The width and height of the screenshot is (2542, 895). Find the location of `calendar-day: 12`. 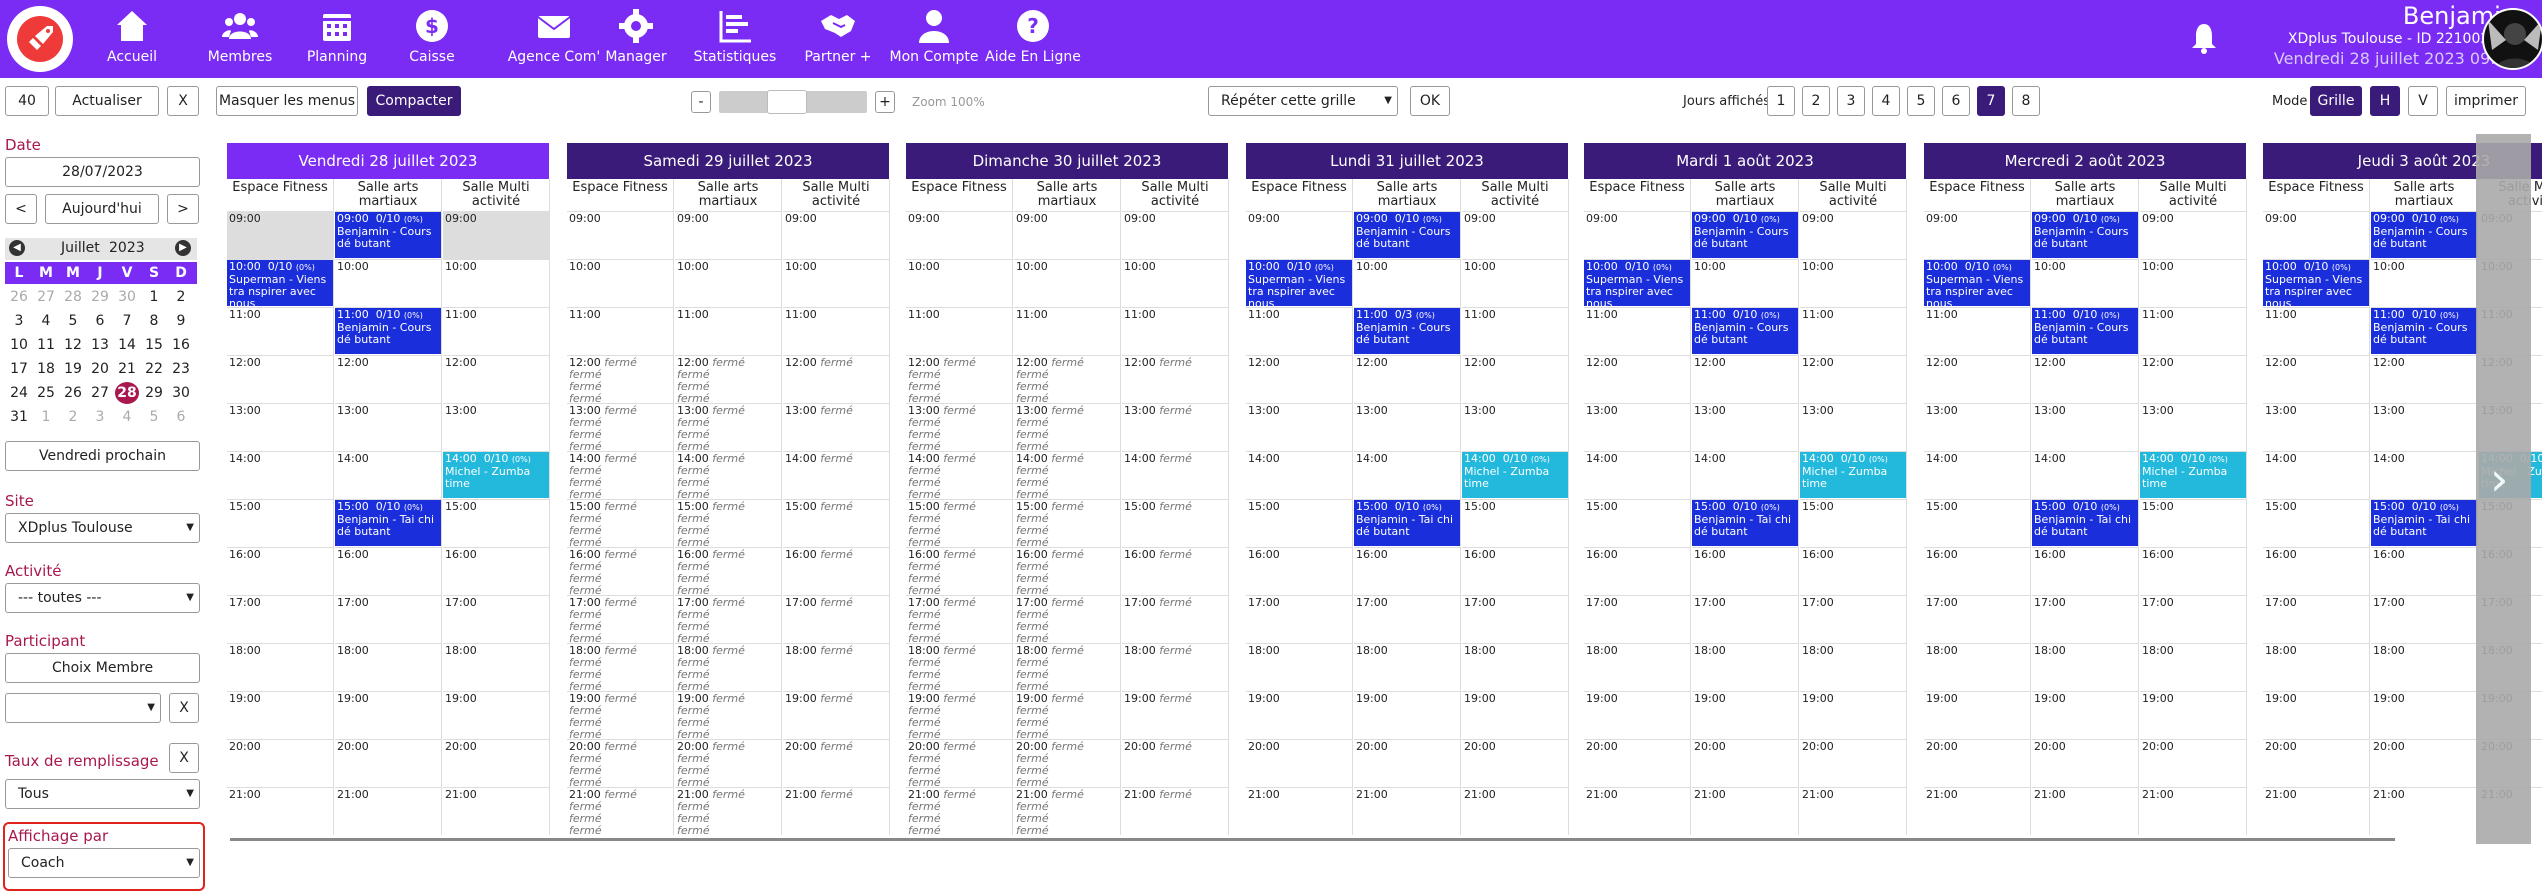

calendar-day: 12 is located at coordinates (73, 345).